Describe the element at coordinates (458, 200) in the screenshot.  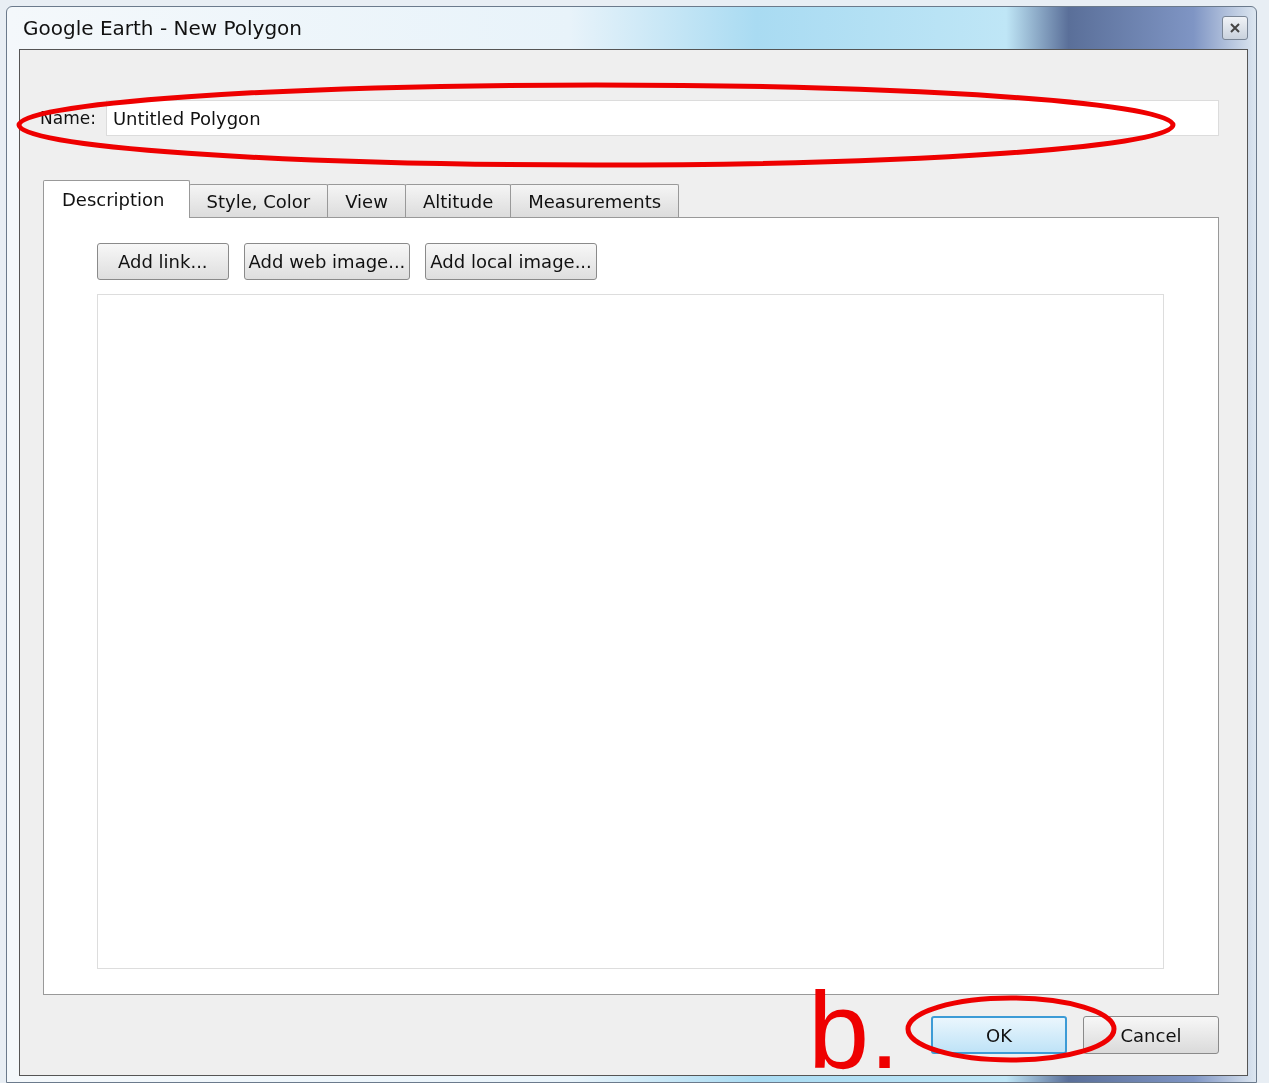
I see `tab: Altitude` at that location.